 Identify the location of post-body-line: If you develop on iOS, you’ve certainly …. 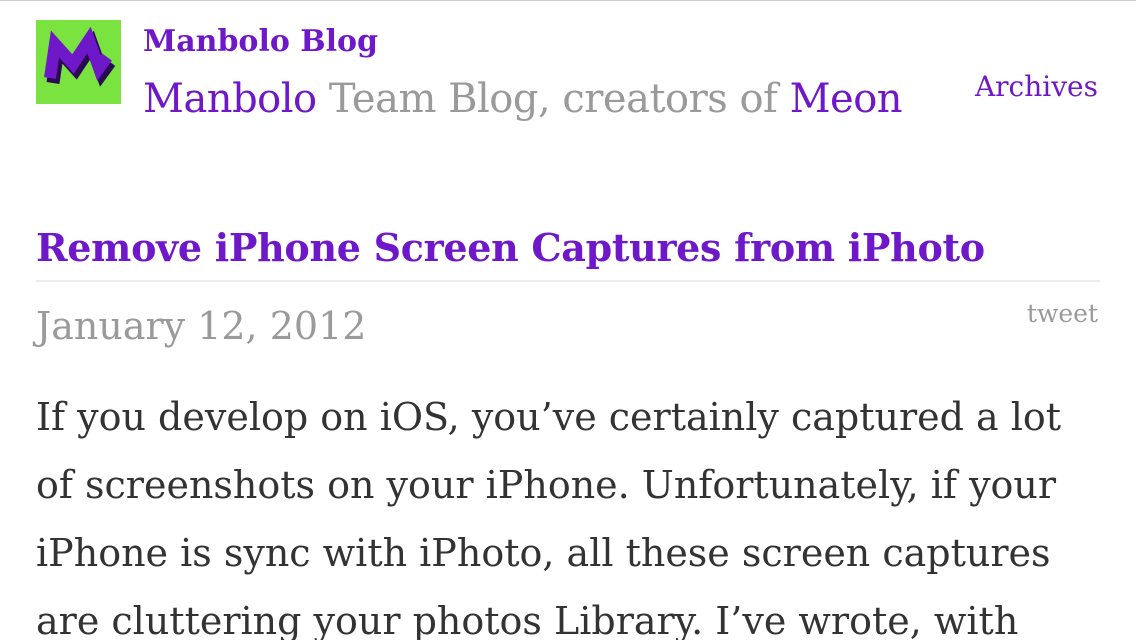
(549, 417).